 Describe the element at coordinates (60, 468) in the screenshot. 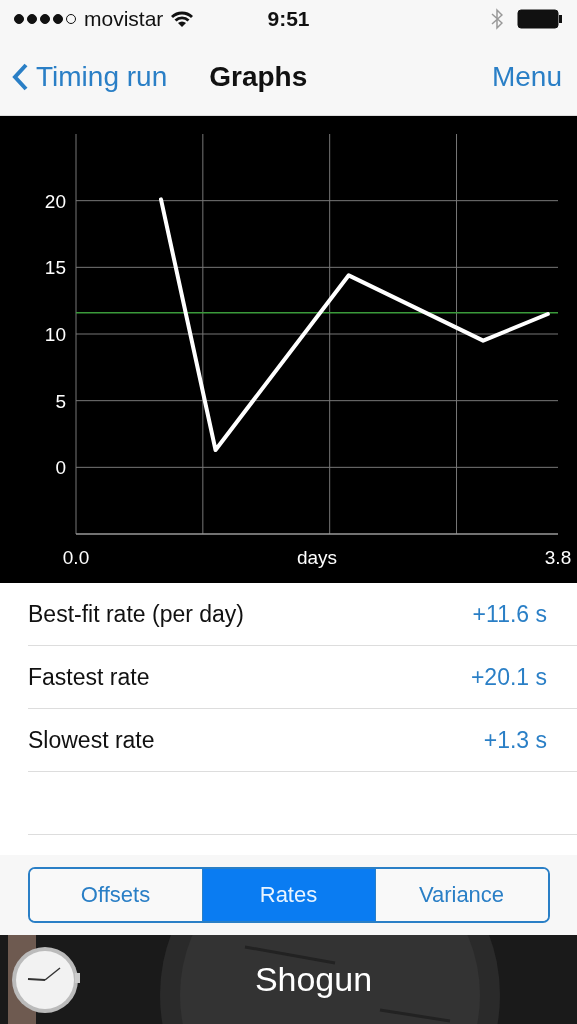

I see `y-tick-label: 0` at that location.